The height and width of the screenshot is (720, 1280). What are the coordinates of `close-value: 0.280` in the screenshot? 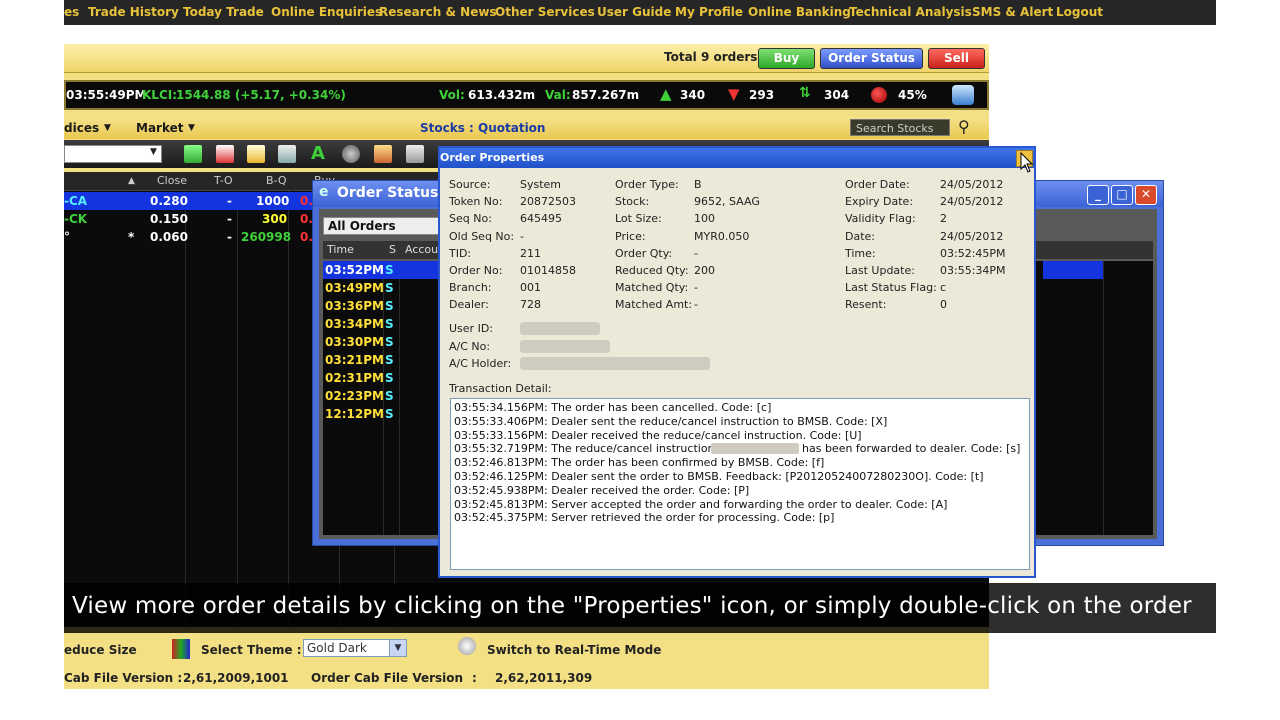 It's located at (169, 201).